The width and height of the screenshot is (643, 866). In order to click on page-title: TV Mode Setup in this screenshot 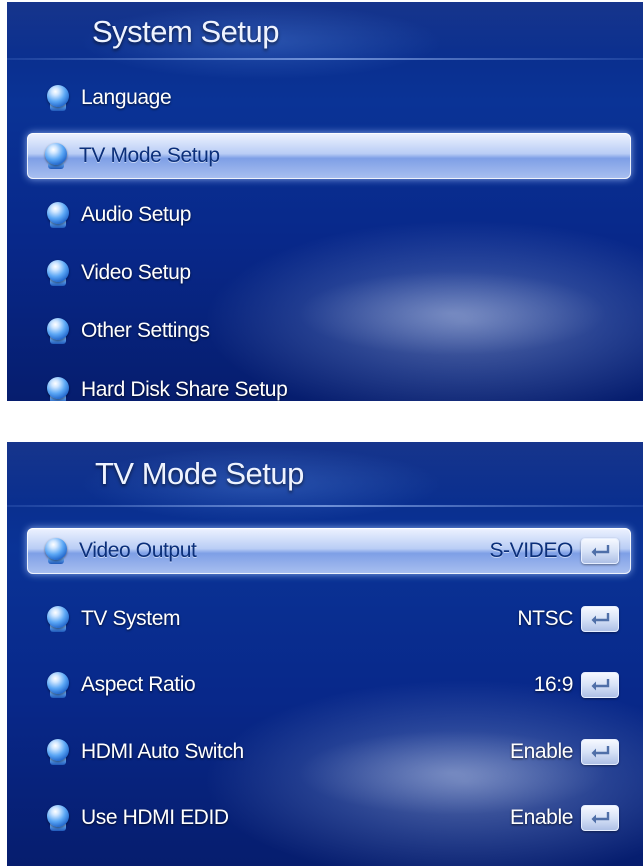, I will do `click(199, 473)`.